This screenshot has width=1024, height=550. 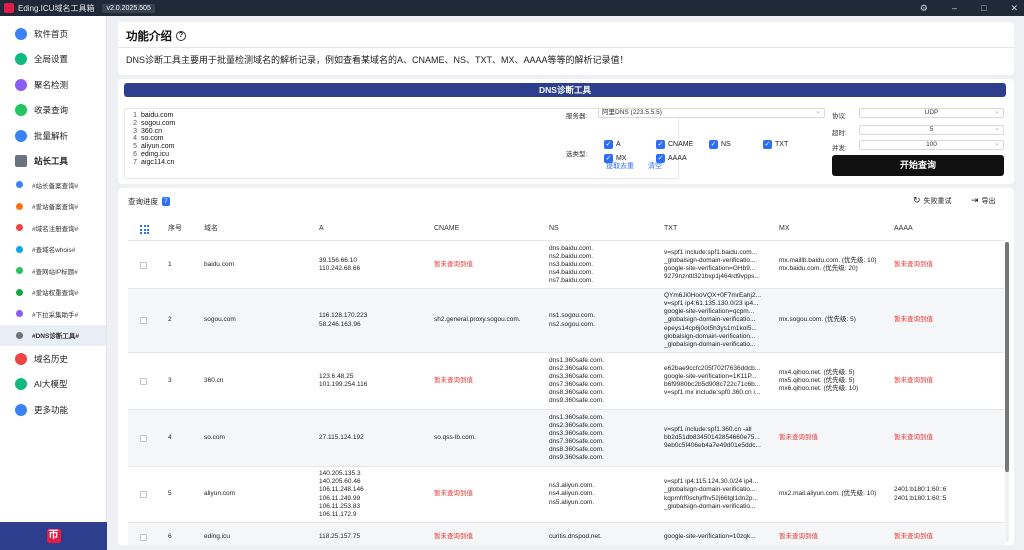 I want to click on concurrency-label: 并发:, so click(x=839, y=148).